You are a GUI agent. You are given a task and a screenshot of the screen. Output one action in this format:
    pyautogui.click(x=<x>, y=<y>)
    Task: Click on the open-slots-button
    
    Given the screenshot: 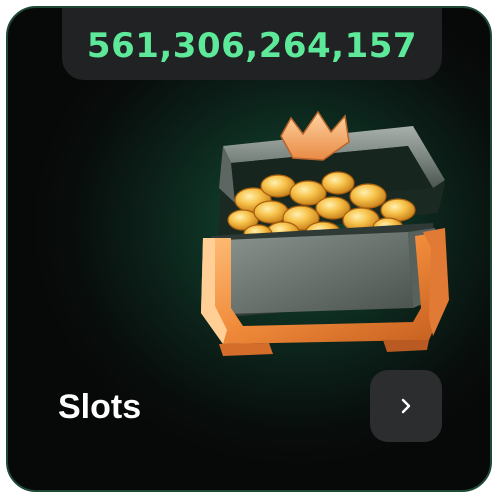 What is the action you would take?
    pyautogui.click(x=406, y=406)
    